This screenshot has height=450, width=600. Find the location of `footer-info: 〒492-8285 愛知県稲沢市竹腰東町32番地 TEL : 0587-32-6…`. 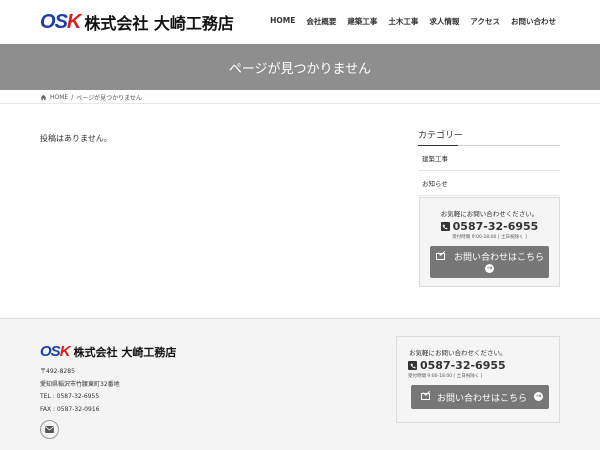

footer-info: 〒492-8285 愛知県稲沢市竹腰東町32番地 TEL : 0587-32-6… is located at coordinates (80, 391).